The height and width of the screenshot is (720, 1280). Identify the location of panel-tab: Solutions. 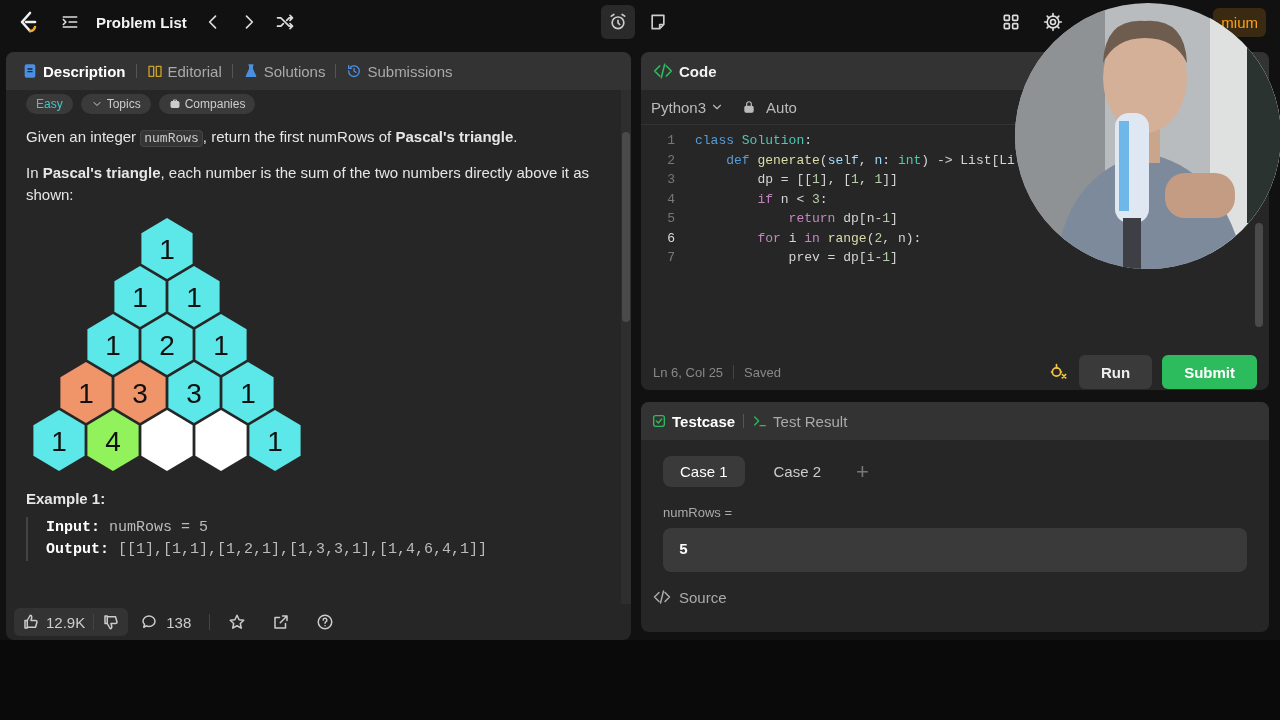
(284, 71).